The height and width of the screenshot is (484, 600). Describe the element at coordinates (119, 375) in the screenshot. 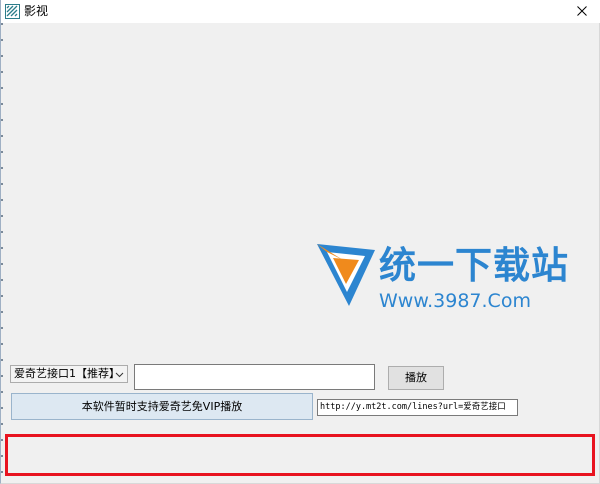

I see `chevron-down-icon` at that location.